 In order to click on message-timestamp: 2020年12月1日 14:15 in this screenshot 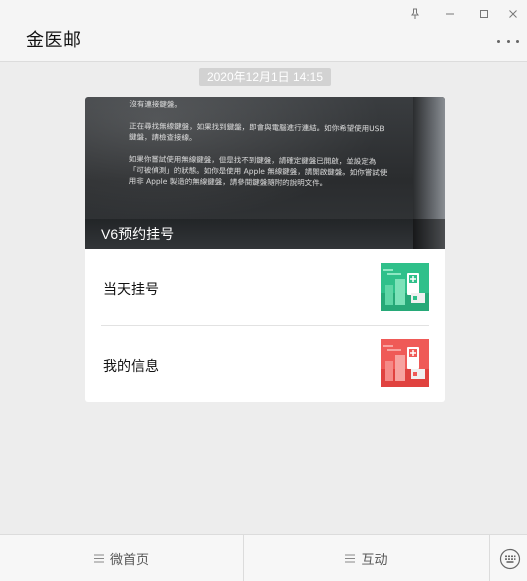, I will do `click(265, 77)`.